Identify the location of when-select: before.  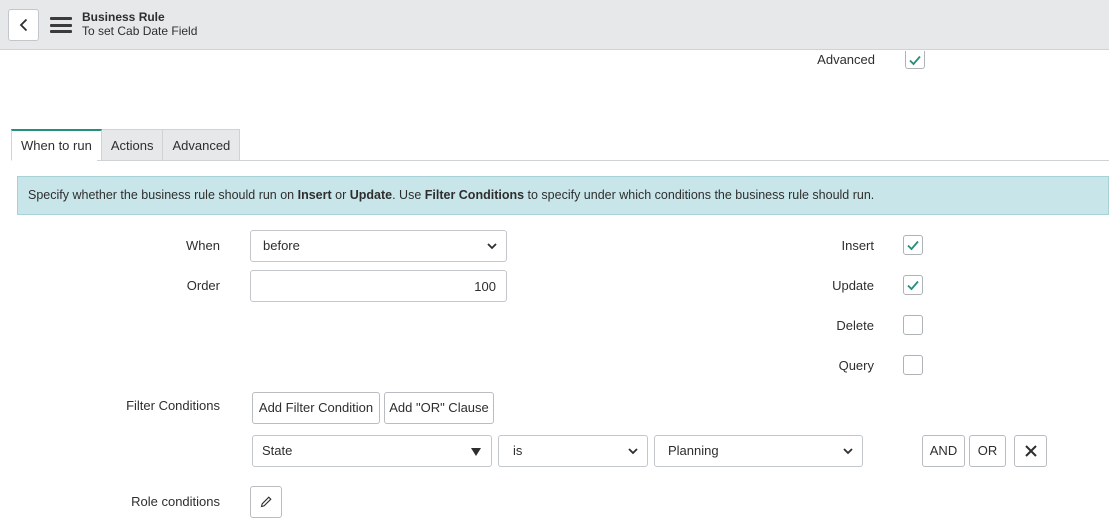
(378, 246).